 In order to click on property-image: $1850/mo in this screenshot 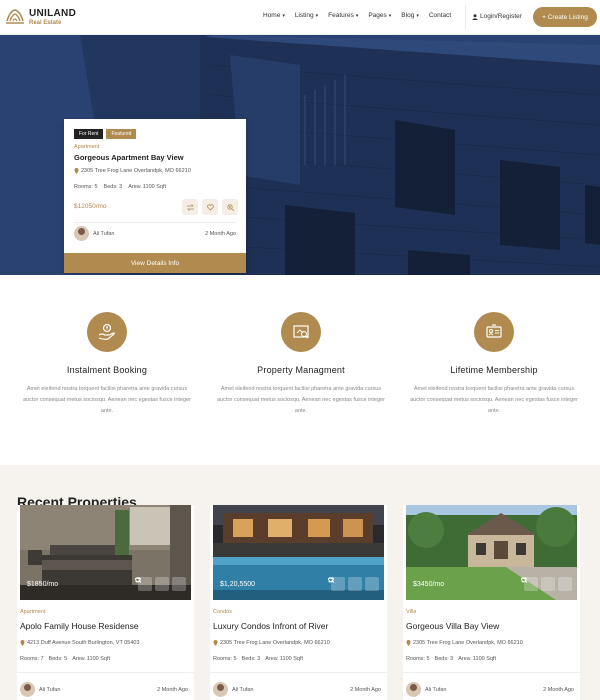, I will do `click(105, 552)`.